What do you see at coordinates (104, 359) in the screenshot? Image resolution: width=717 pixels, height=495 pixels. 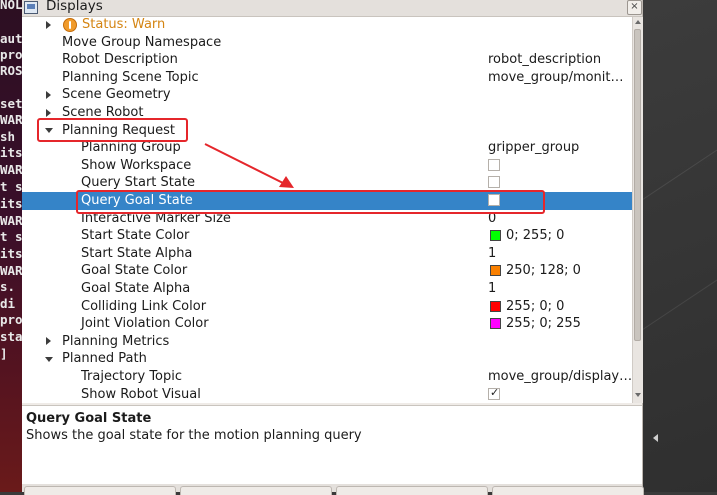 I see `property-name: Planned Path` at bounding box center [104, 359].